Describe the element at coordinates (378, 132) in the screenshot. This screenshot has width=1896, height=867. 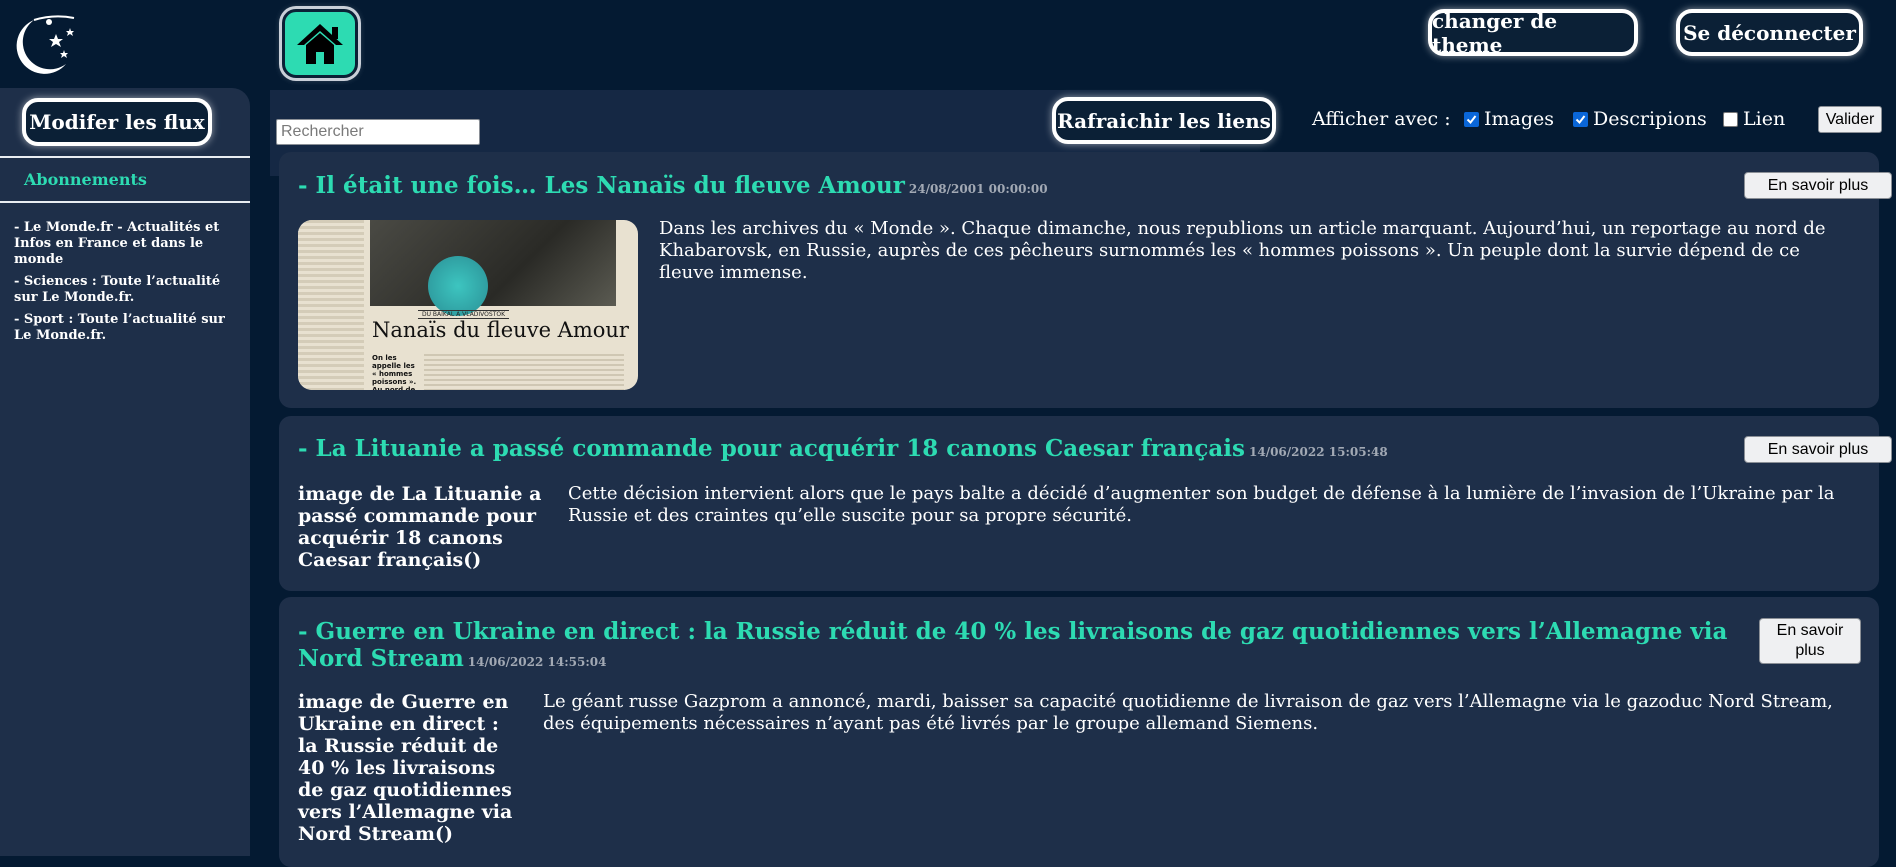
I see `search-input` at that location.